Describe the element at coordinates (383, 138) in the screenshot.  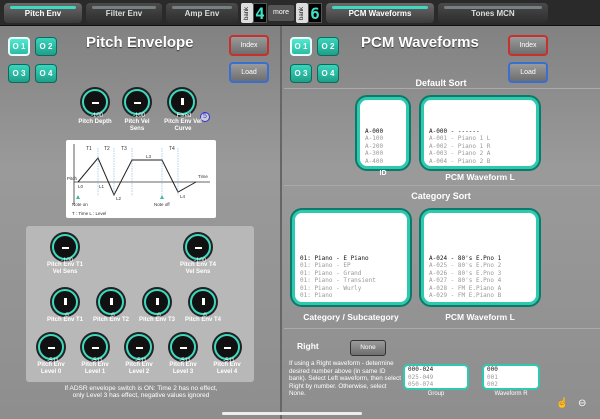
I see `list-item: A-100` at that location.